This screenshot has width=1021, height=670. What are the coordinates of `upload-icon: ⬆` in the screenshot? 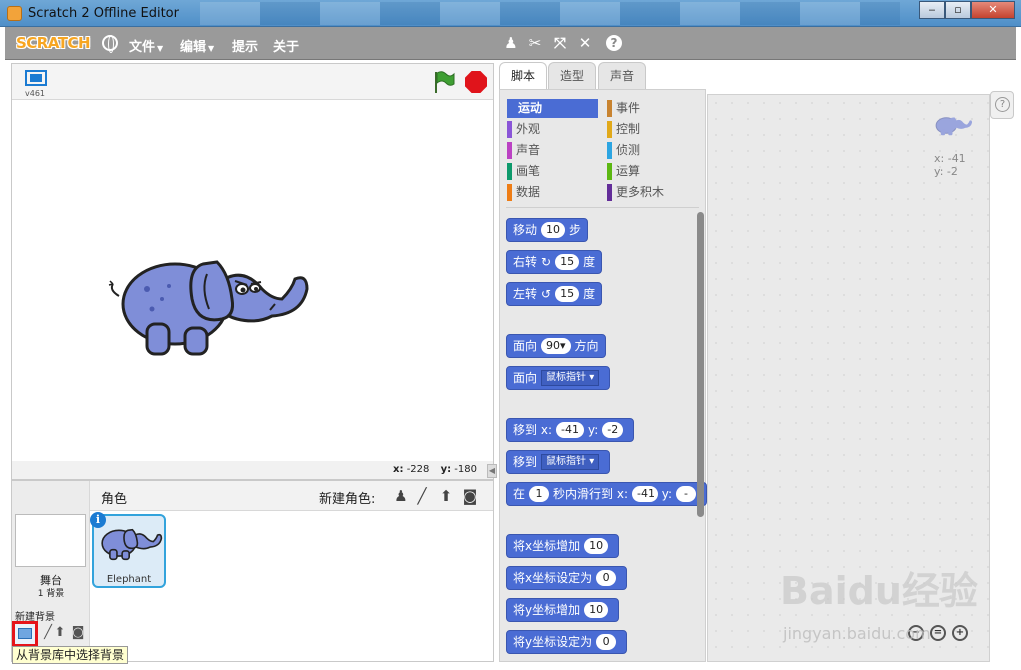 It's located at (60, 633).